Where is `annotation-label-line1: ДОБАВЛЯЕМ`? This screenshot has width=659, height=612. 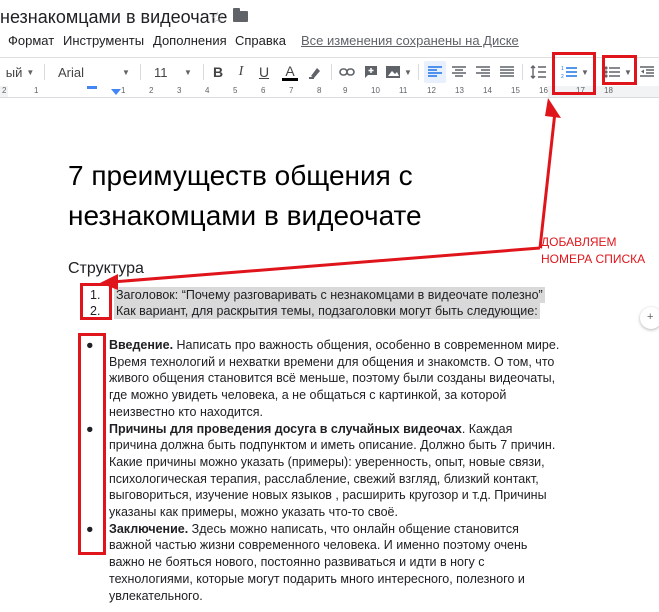 annotation-label-line1: ДОБАВЛЯЕМ is located at coordinates (579, 242).